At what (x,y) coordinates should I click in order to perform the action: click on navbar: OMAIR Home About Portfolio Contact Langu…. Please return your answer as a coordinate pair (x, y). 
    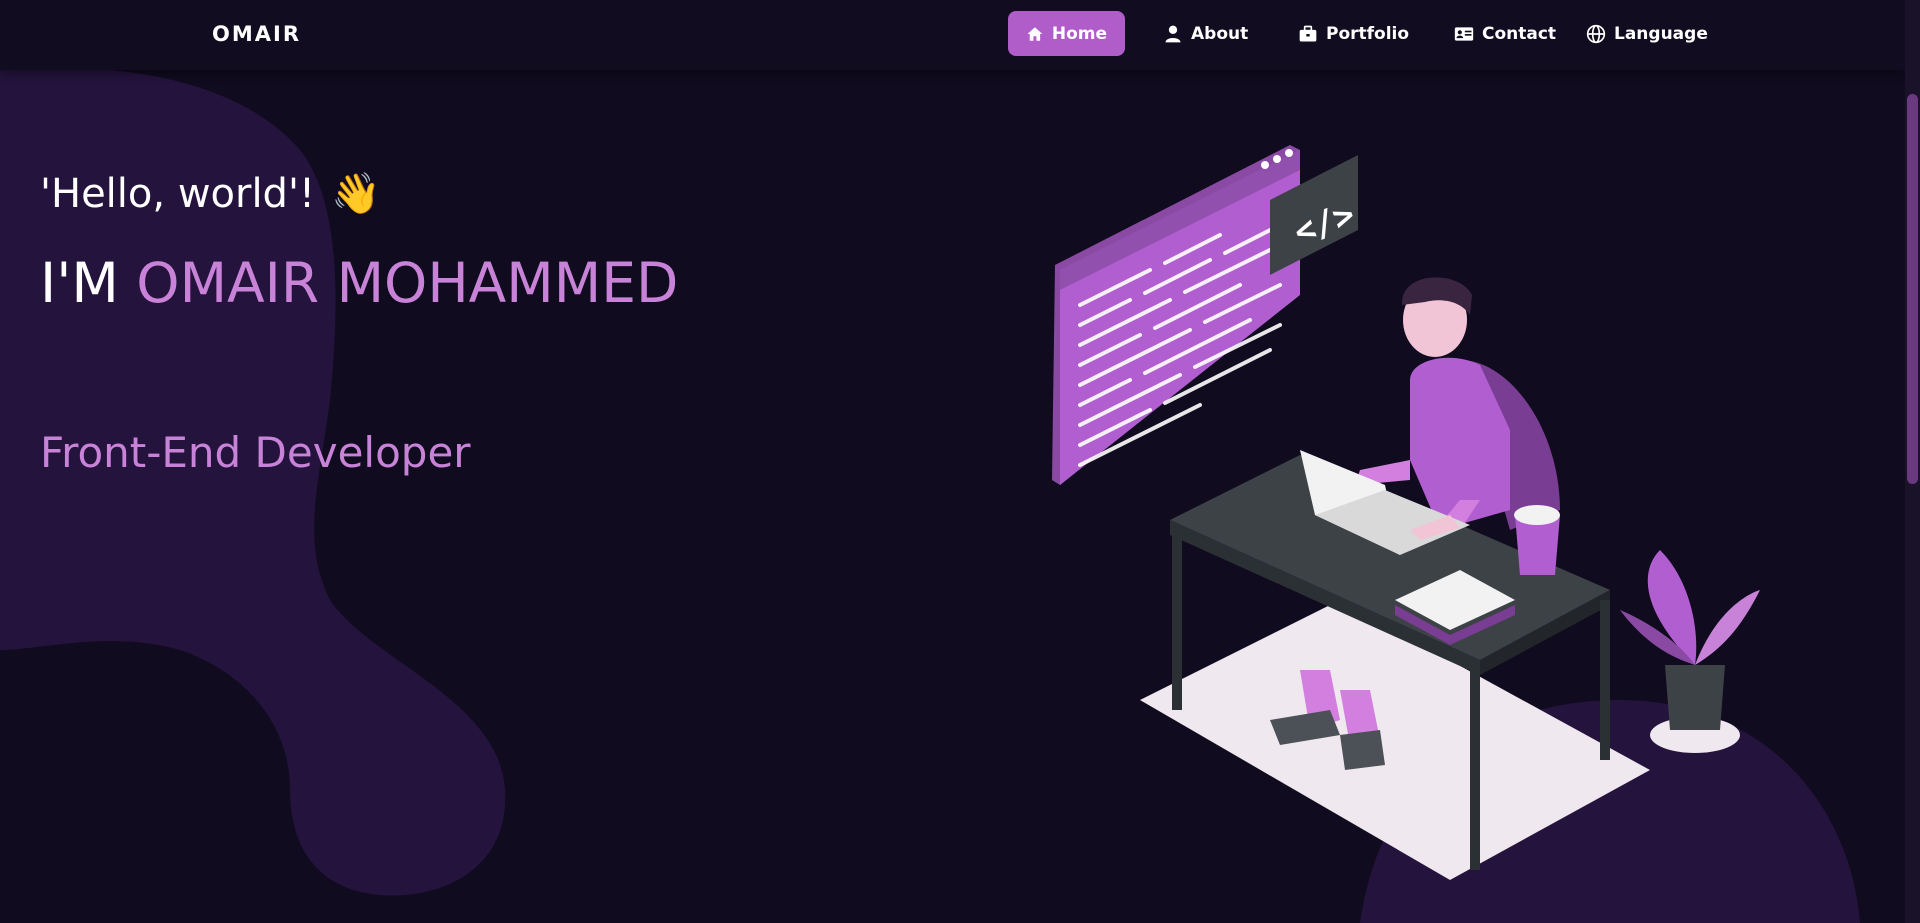
    Looking at the image, I should click on (952, 35).